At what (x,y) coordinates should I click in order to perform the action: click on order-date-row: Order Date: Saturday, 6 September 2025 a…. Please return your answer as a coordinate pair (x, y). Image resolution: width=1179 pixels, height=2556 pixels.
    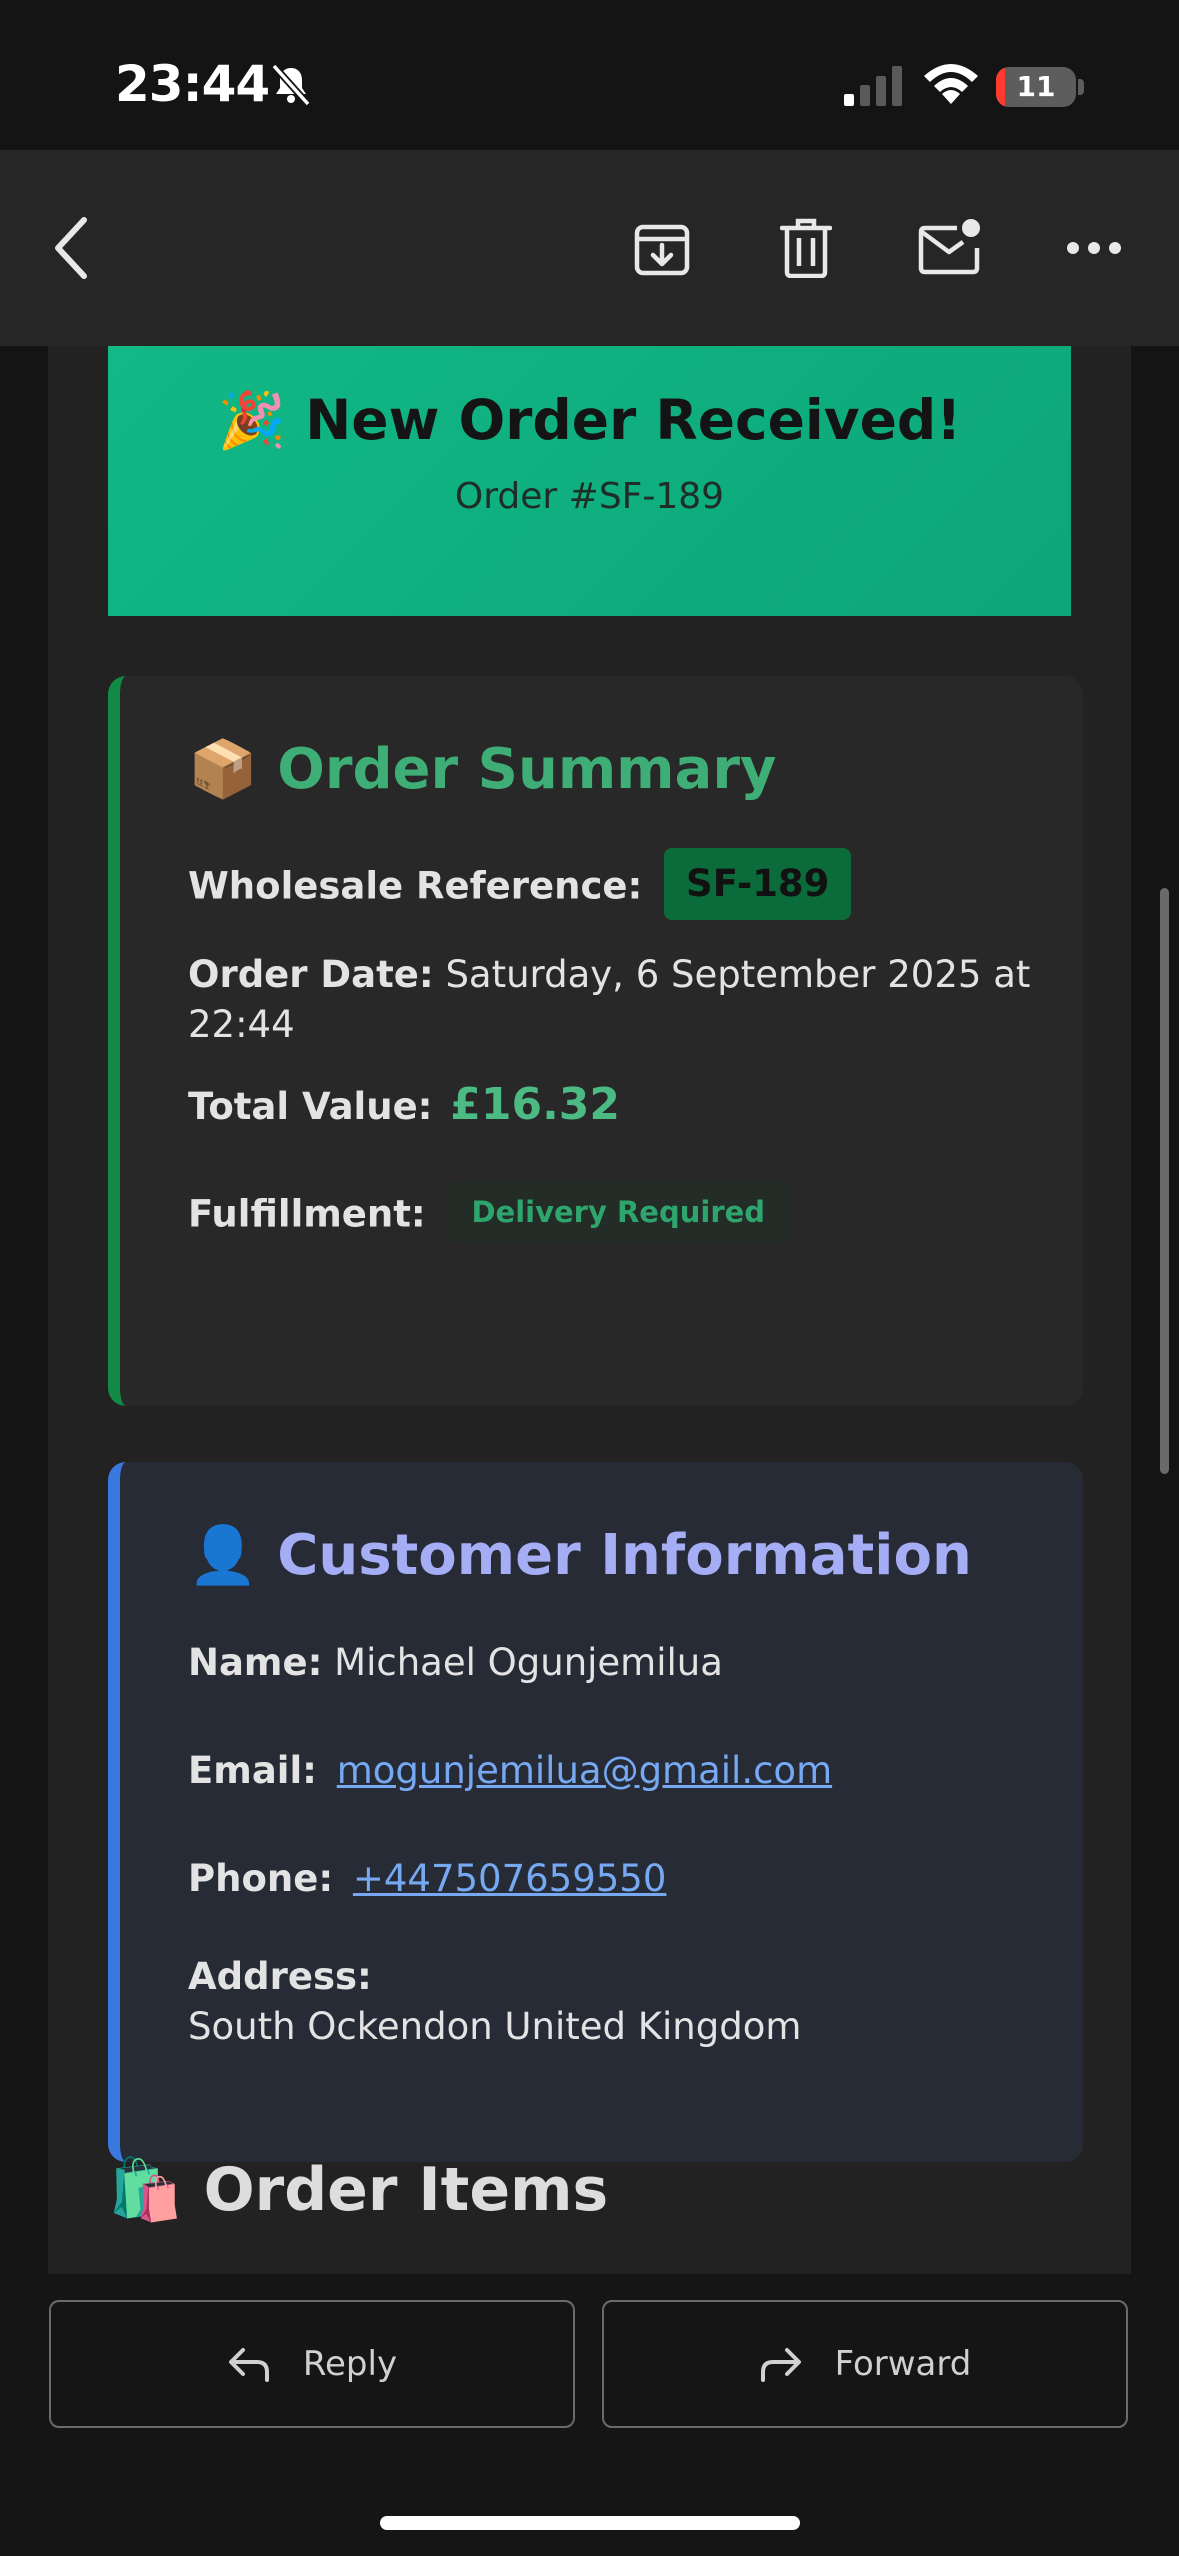
    Looking at the image, I should click on (613, 1000).